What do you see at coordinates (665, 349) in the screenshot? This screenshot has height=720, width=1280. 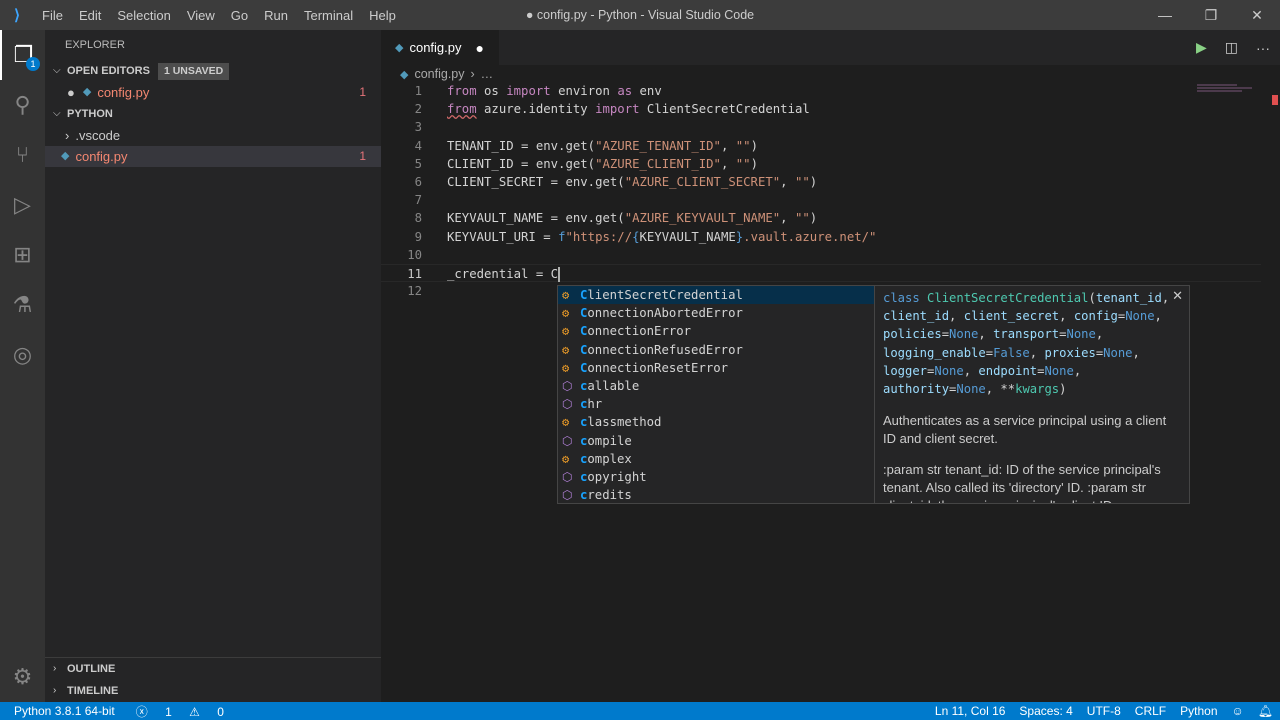 I see `suggestion-label: onnectionRefusedError` at bounding box center [665, 349].